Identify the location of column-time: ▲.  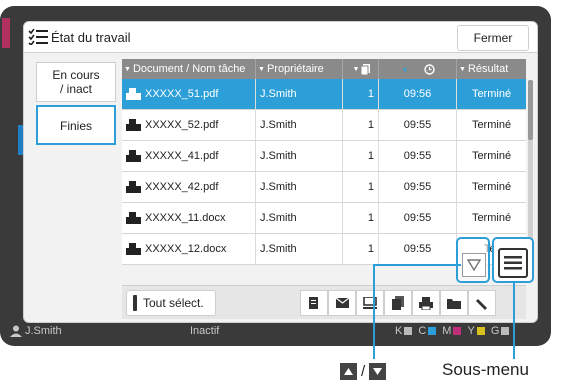
(418, 69).